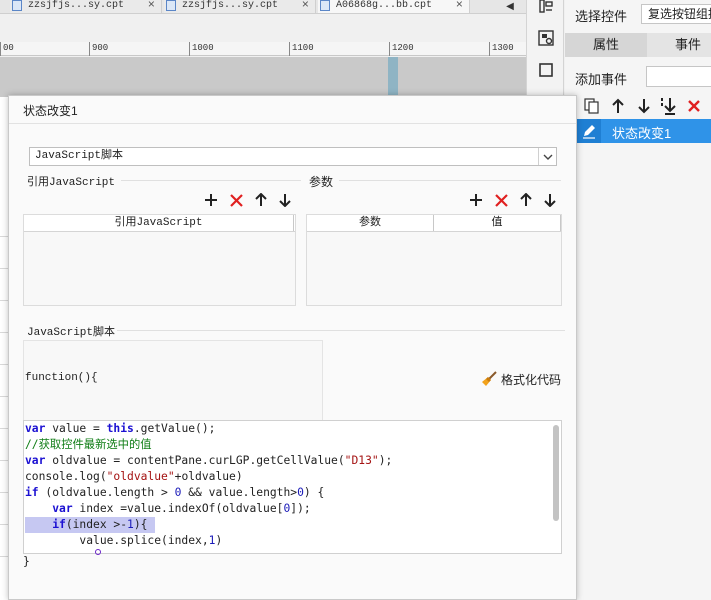 This screenshot has height=600, width=711. I want to click on event-list-item: 状态改变1, so click(644, 131).